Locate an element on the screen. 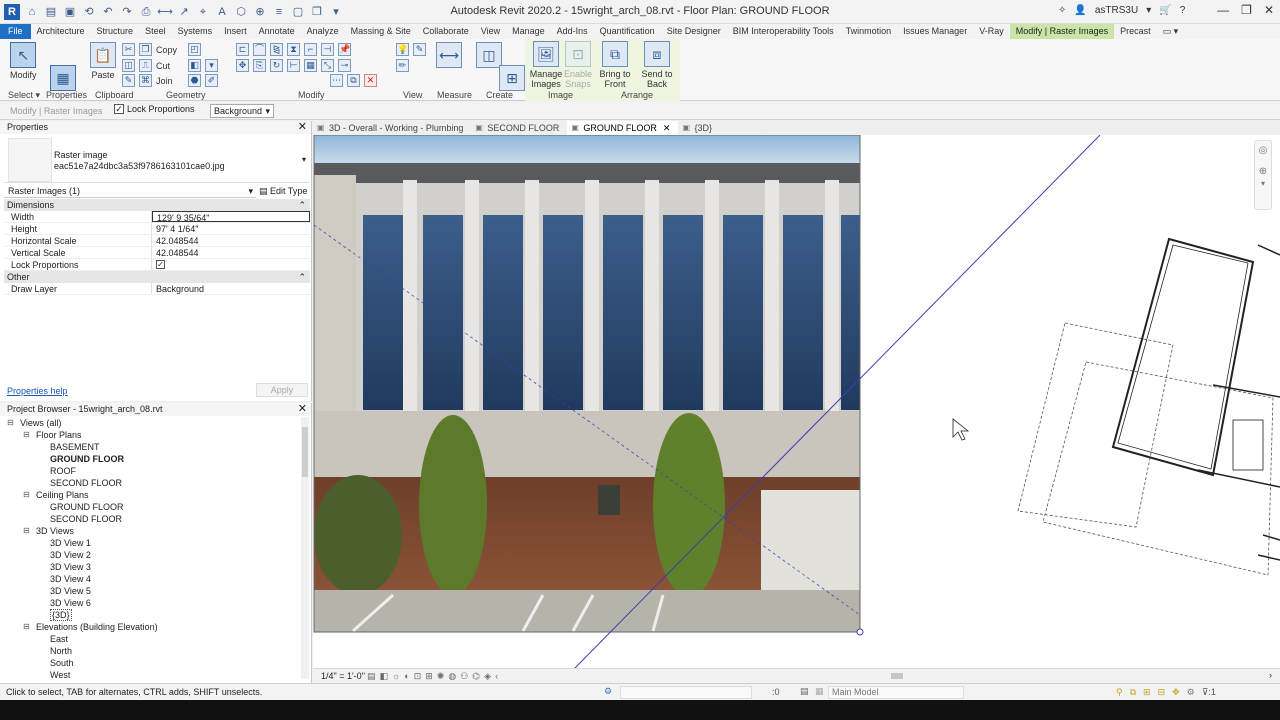 The image size is (1280, 720). group-other: Other is located at coordinates (157, 277).